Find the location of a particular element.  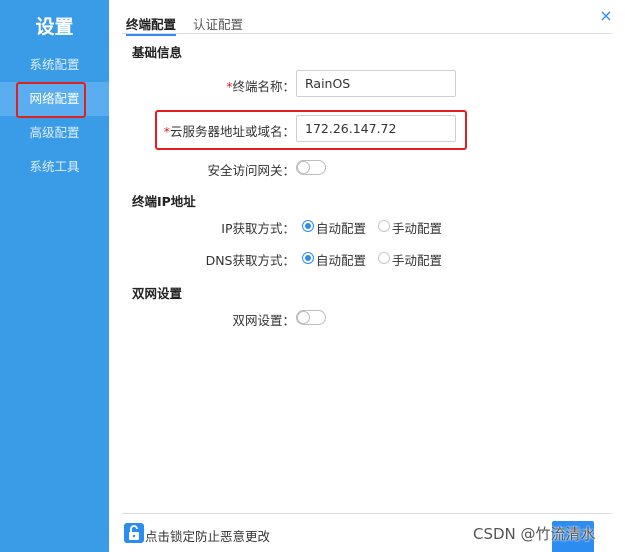

settings-title: 设置 is located at coordinates (54, 27).